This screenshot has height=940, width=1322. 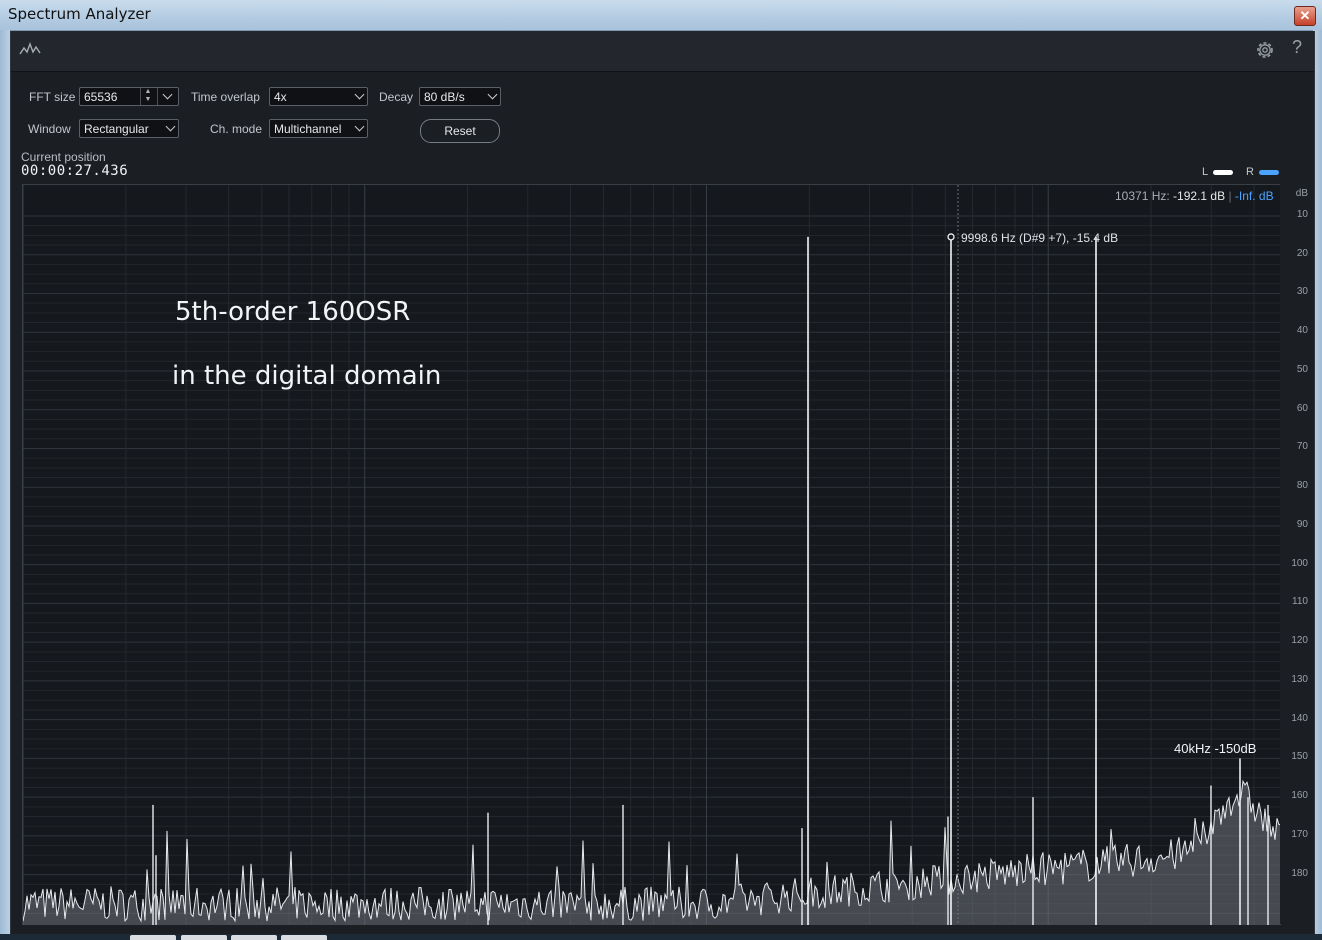 I want to click on help-icon: ?, so click(x=1297, y=47).